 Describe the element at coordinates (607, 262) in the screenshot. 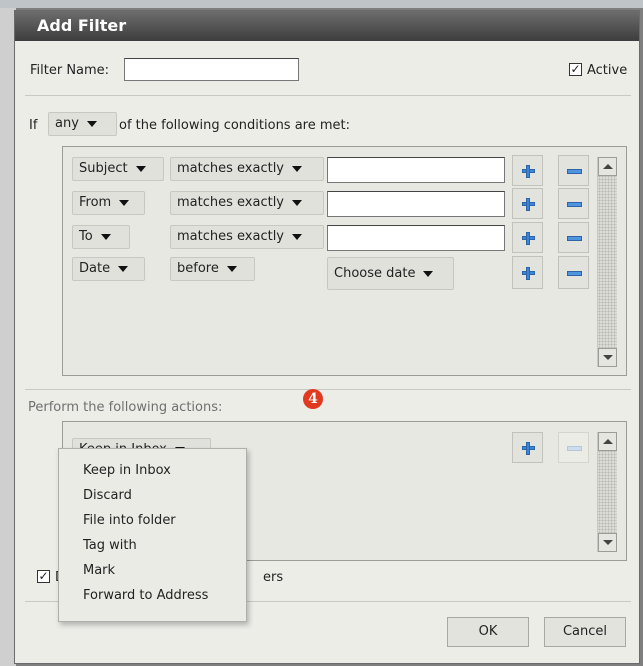

I see `conditions-scrollbar` at that location.